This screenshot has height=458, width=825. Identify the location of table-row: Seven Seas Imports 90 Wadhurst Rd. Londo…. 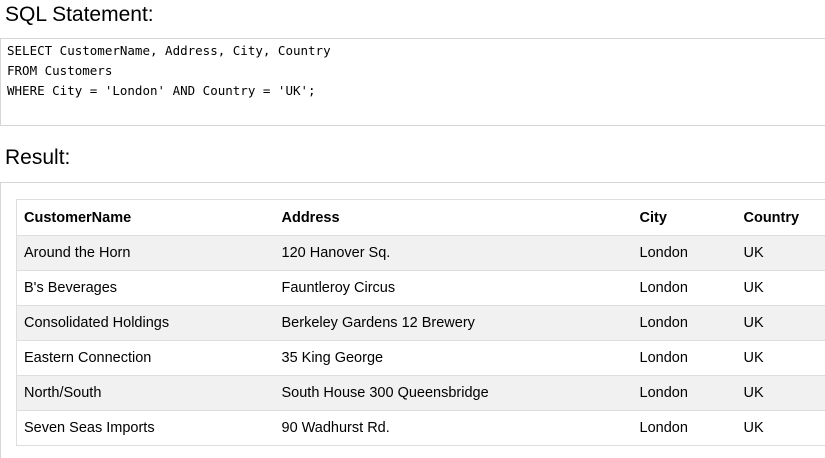
(420, 428).